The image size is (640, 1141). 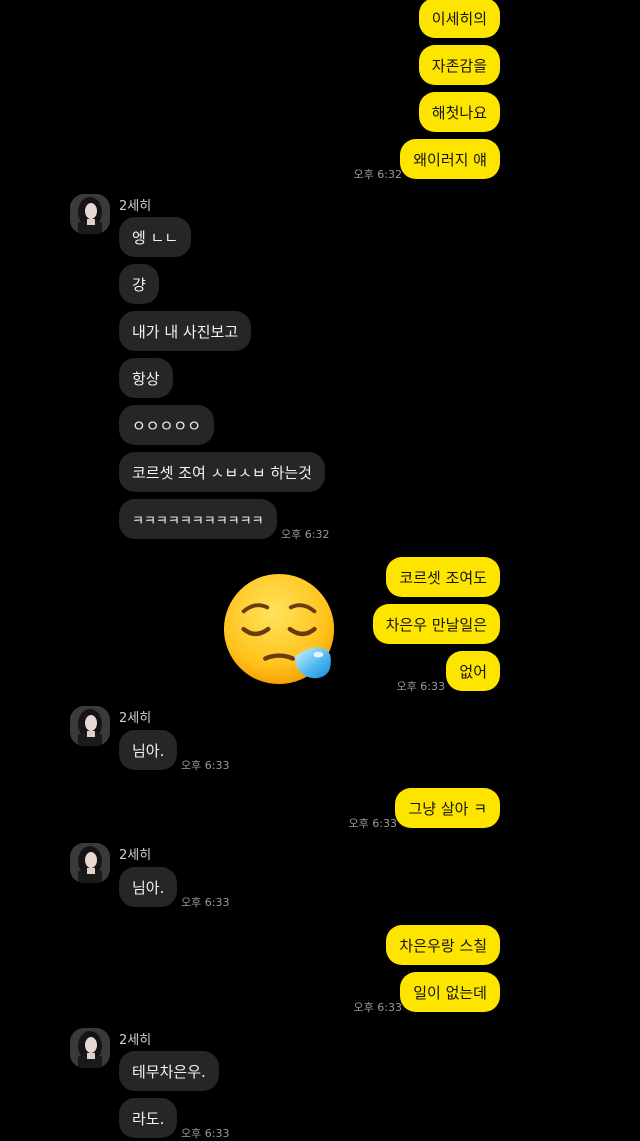 I want to click on outgoing-message: 차은우랑 스칠, so click(x=443, y=945).